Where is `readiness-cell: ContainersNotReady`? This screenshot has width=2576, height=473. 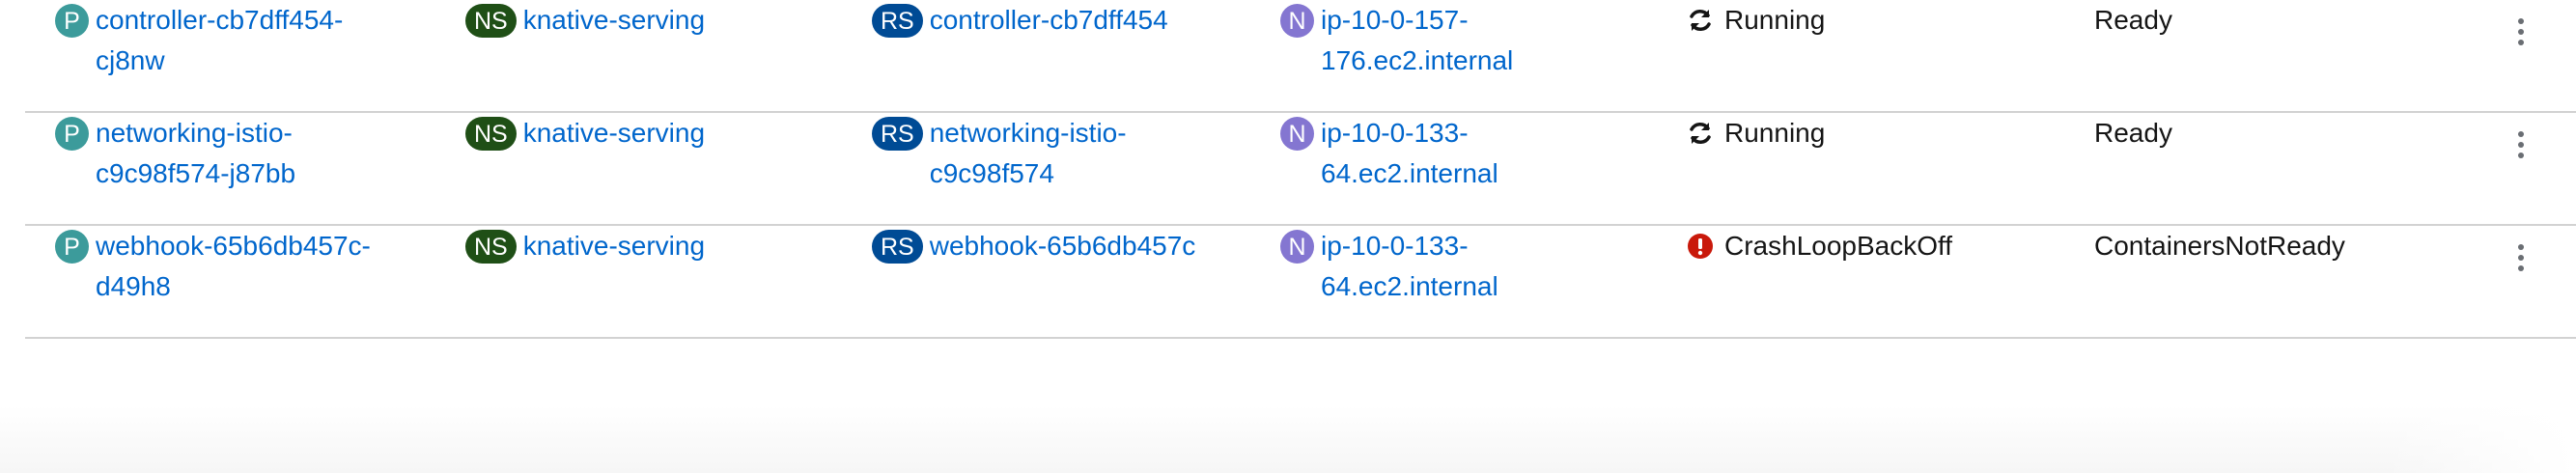
readiness-cell: ContainersNotReady is located at coordinates (2326, 246).